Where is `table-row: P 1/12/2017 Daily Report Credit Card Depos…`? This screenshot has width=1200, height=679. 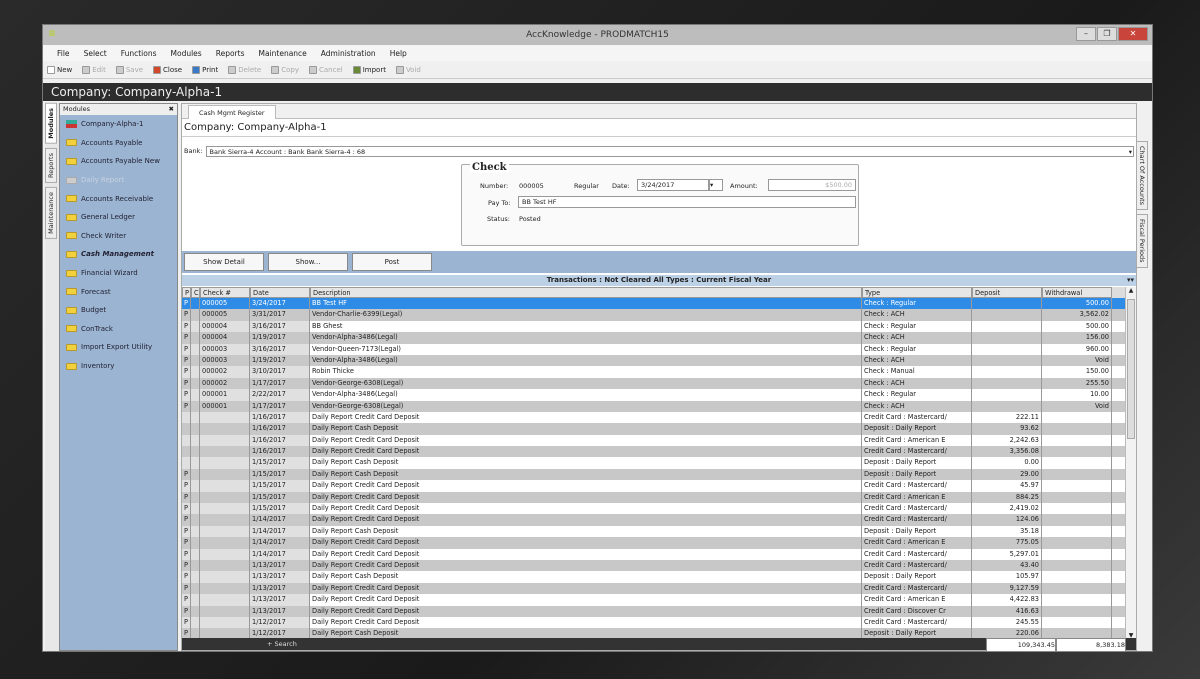 table-row: P 1/12/2017 Daily Report Credit Card Depos… is located at coordinates (654, 622).